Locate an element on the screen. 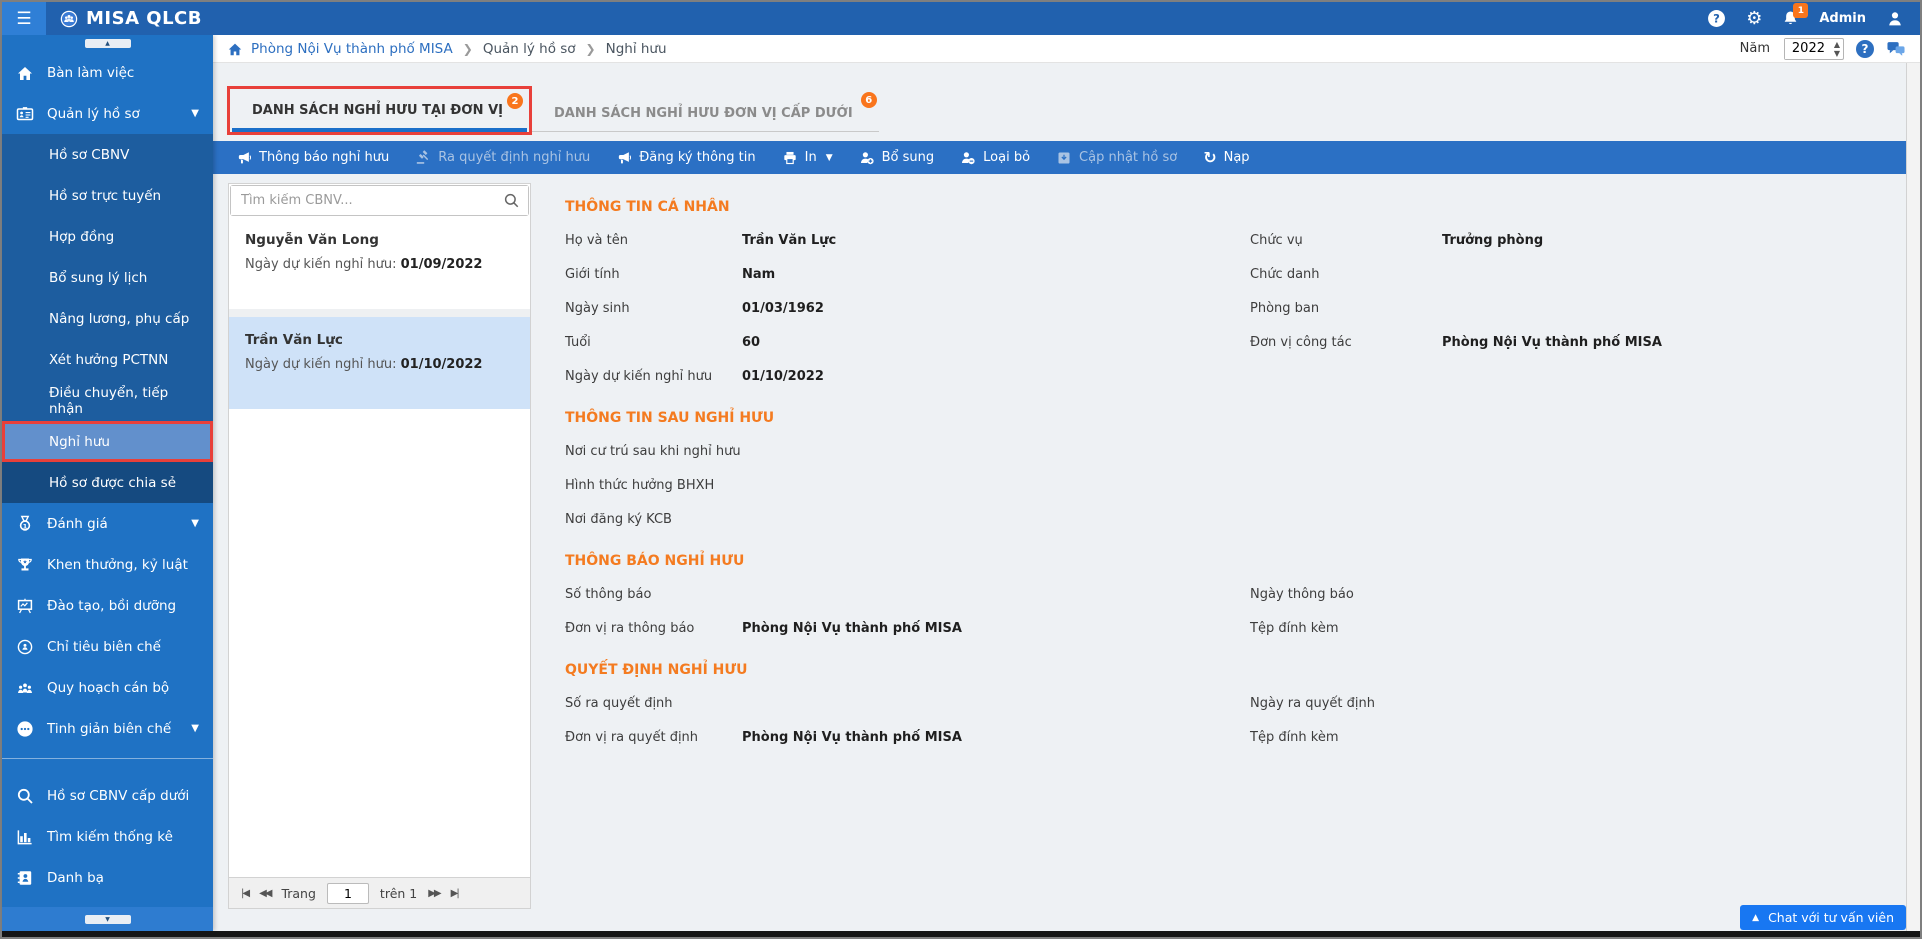  gear-icon: ⚙ is located at coordinates (1754, 18).